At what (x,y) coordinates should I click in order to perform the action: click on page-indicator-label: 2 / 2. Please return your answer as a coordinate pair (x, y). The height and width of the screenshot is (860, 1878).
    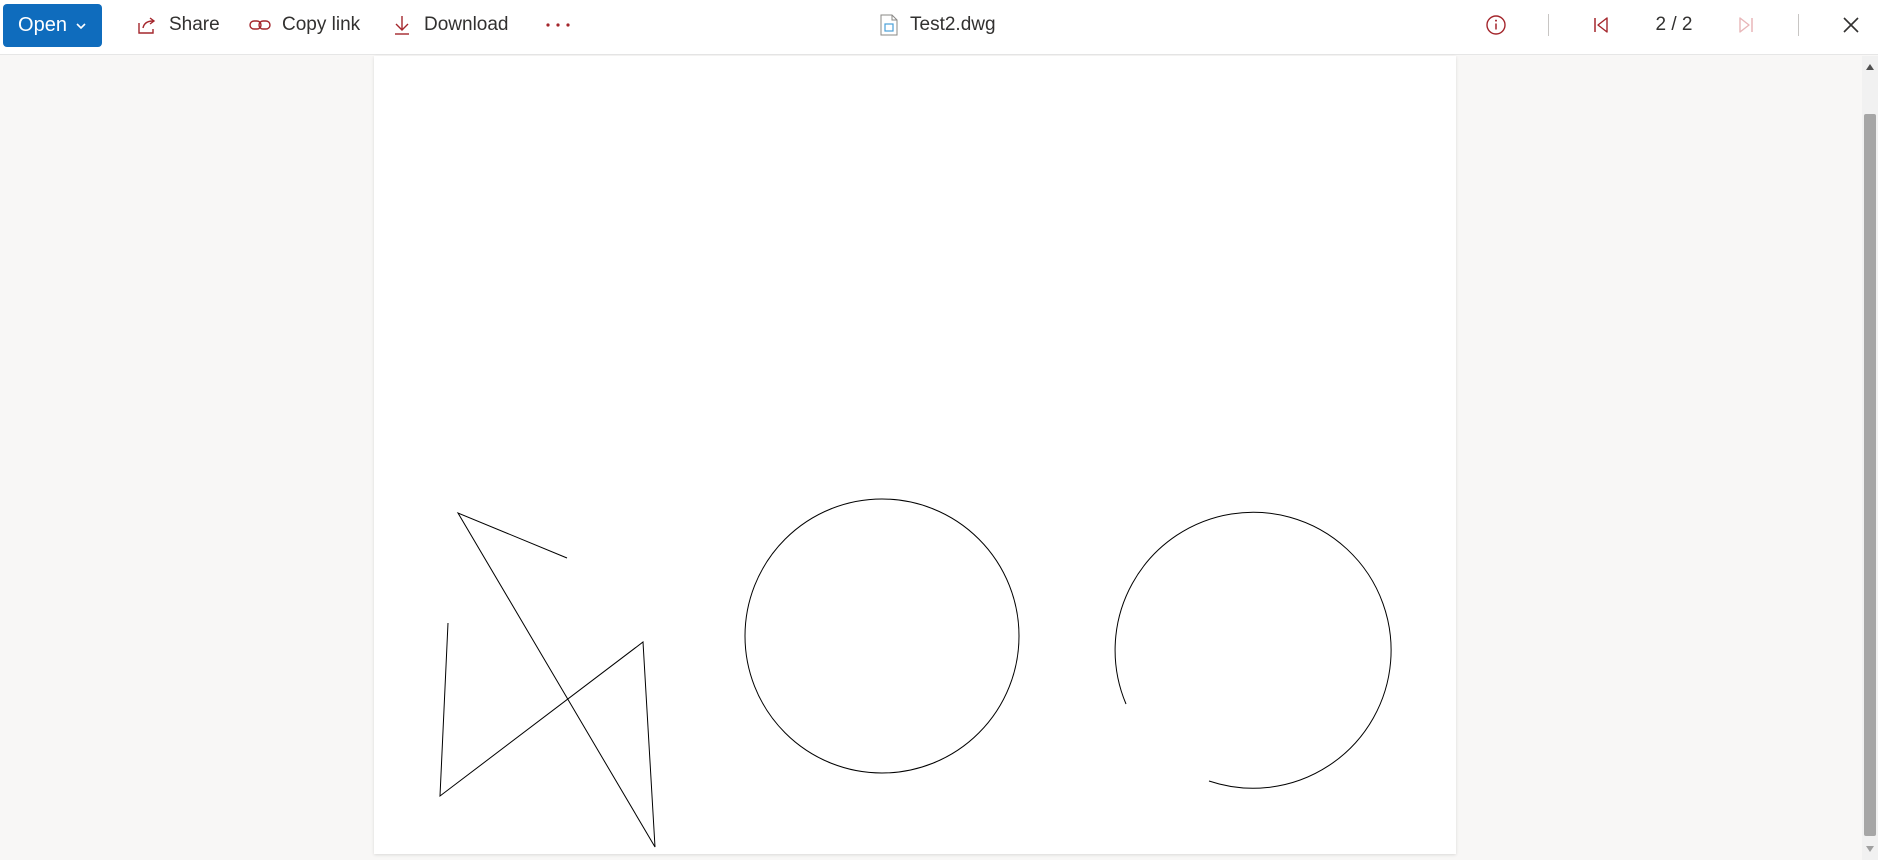
    Looking at the image, I should click on (1674, 24).